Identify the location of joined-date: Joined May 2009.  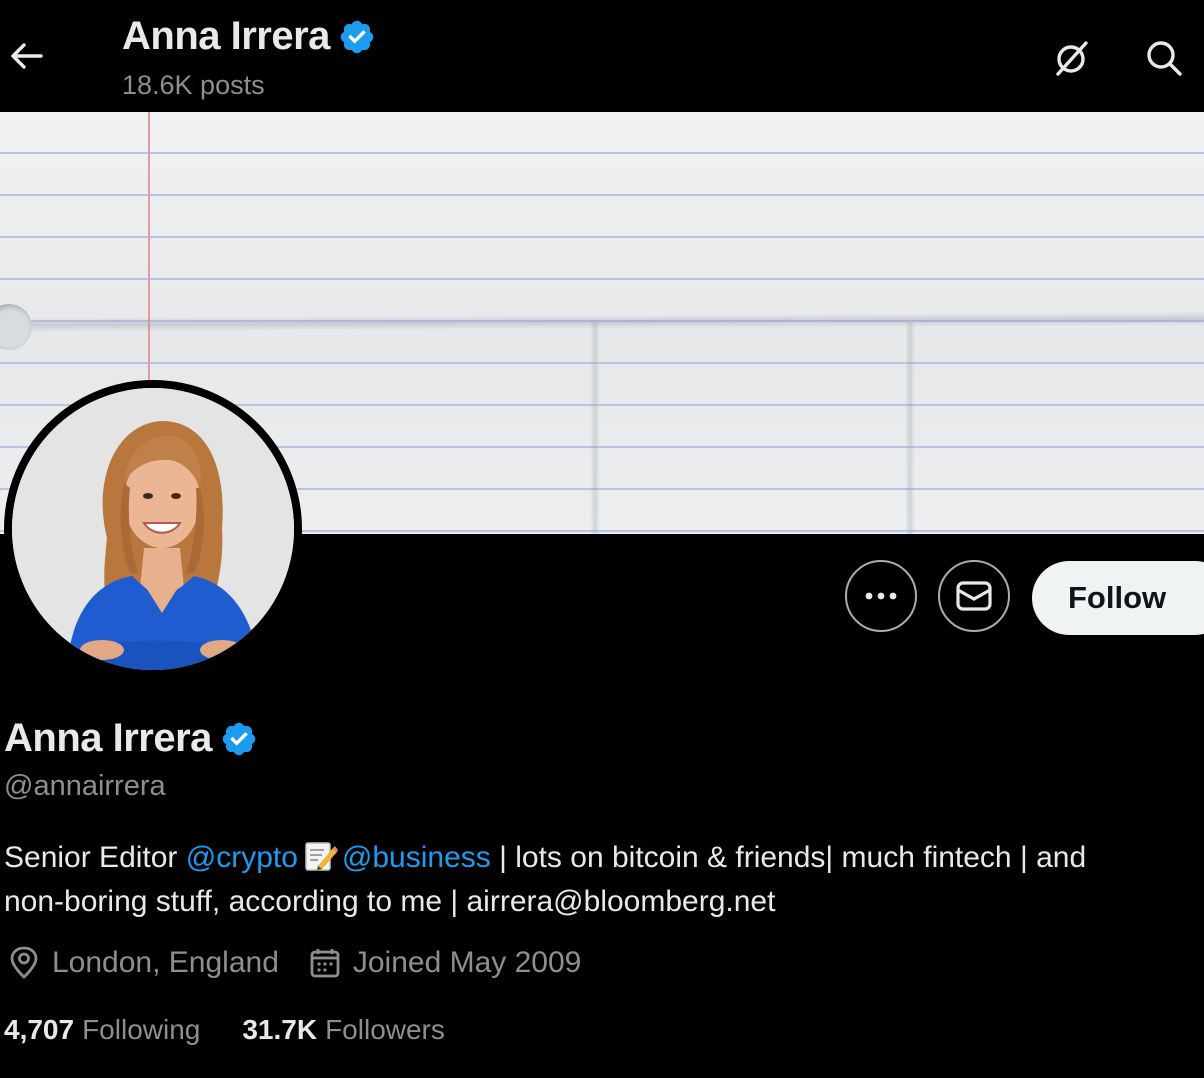
(445, 963).